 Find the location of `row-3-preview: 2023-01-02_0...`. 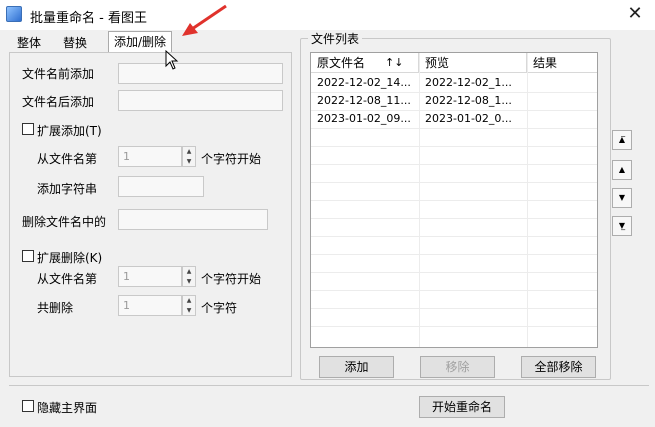

row-3-preview: 2023-01-02_0... is located at coordinates (473, 119).